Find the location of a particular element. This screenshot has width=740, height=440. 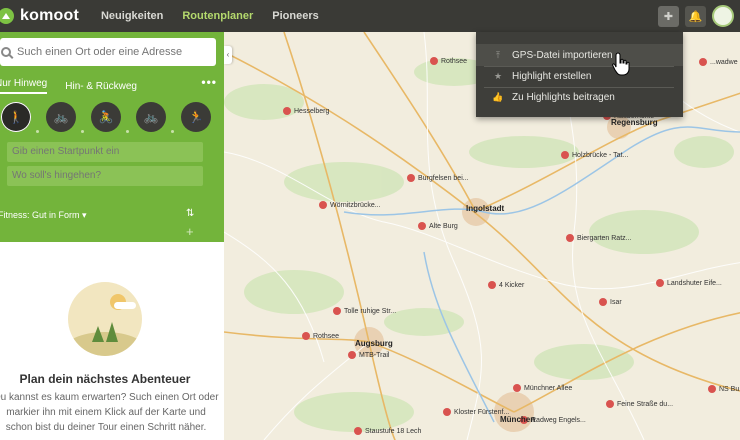

map-highlight-marker: Staustufe 18 Lech is located at coordinates (387, 431).